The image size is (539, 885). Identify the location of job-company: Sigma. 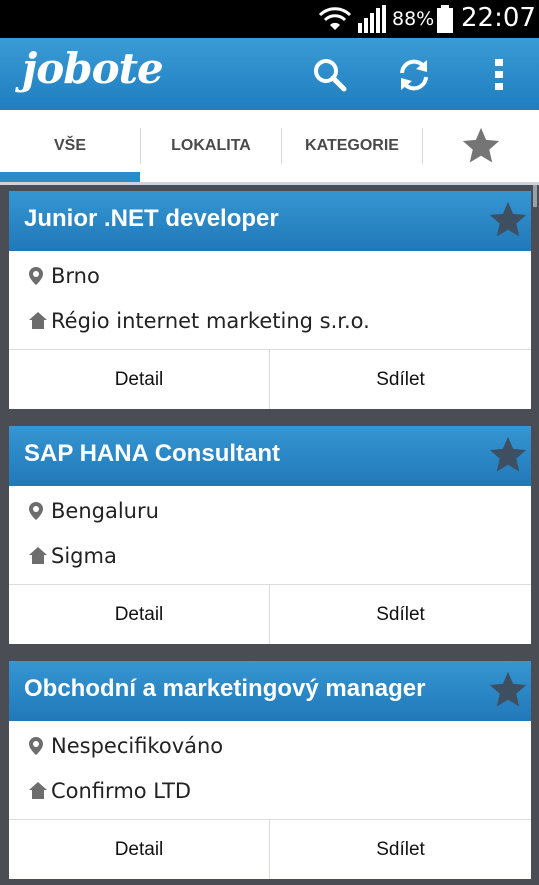
(84, 556).